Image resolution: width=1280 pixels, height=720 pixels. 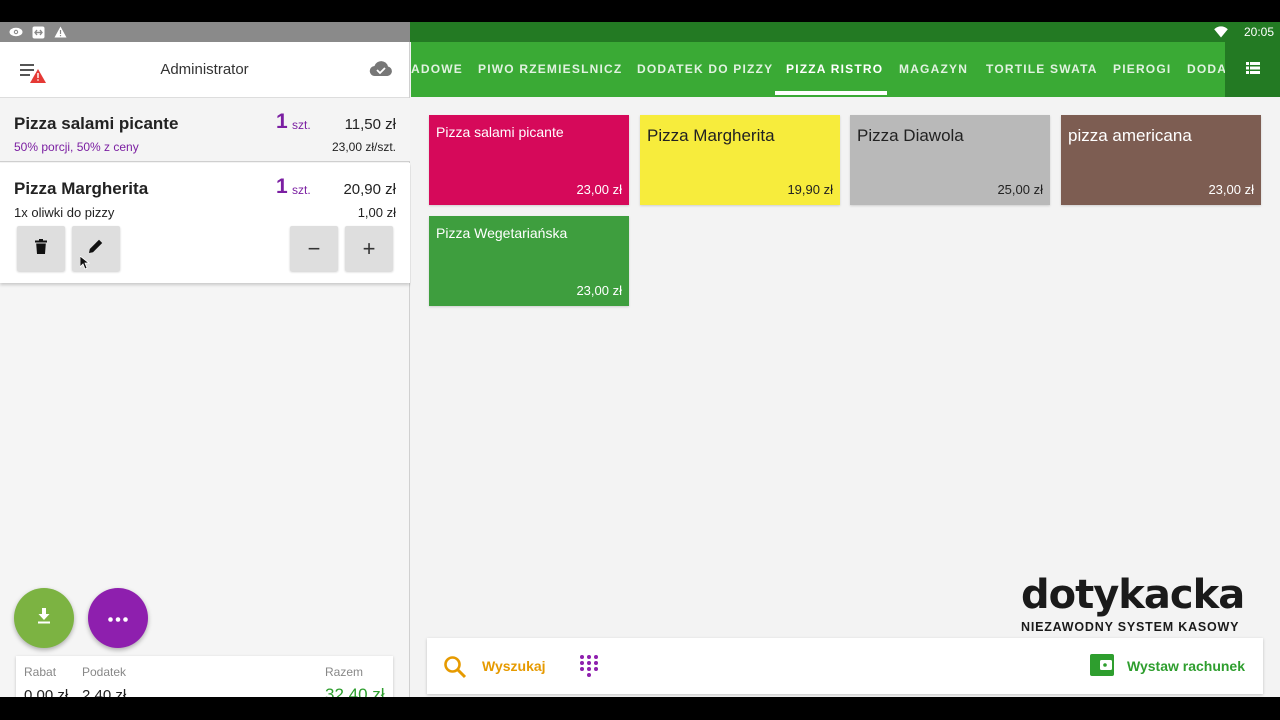 I want to click on tab-category: PIWO RZEMIESLNICZ, so click(x=550, y=69).